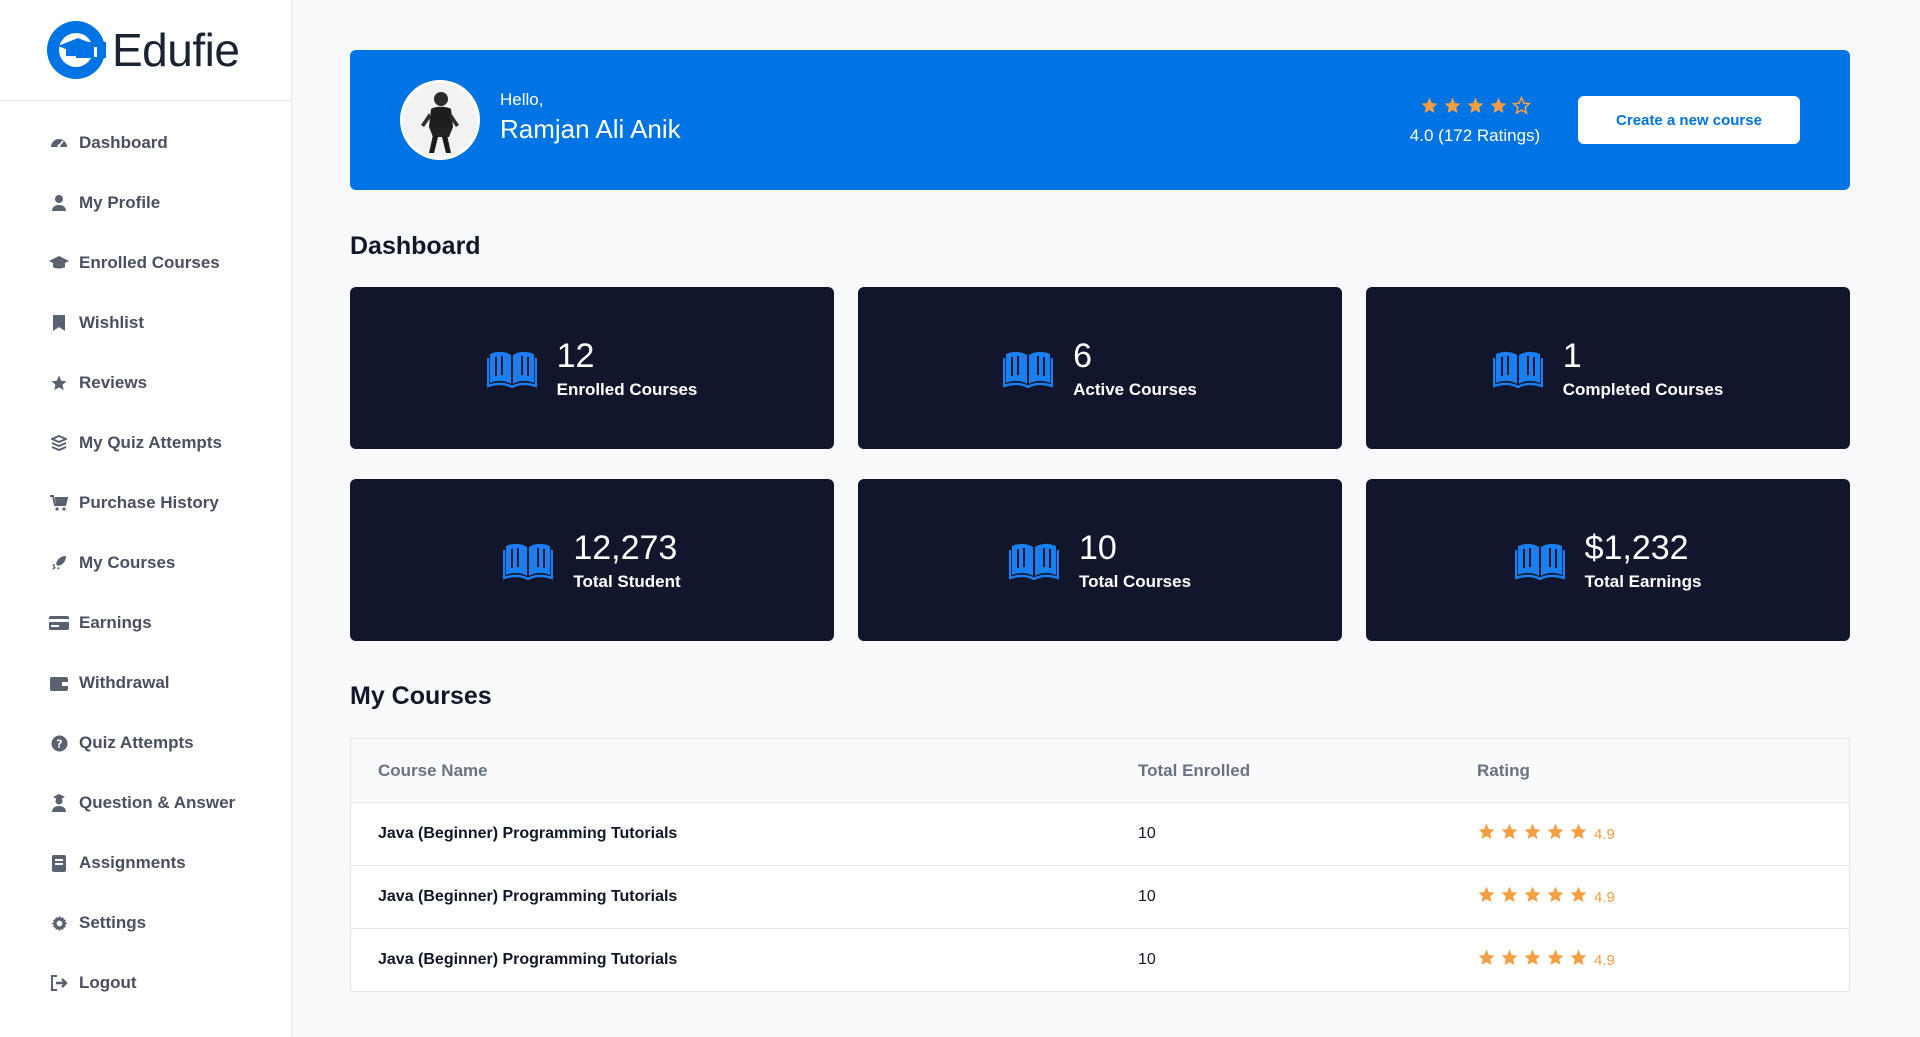  Describe the element at coordinates (113, 922) in the screenshot. I see `sidebar-item-label: Settings` at that location.